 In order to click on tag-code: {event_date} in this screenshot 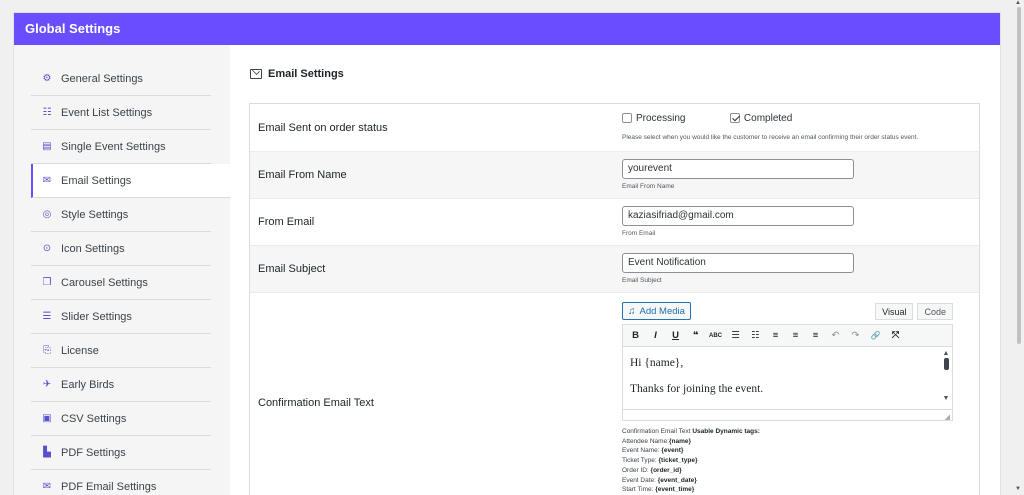, I will do `click(677, 480)`.